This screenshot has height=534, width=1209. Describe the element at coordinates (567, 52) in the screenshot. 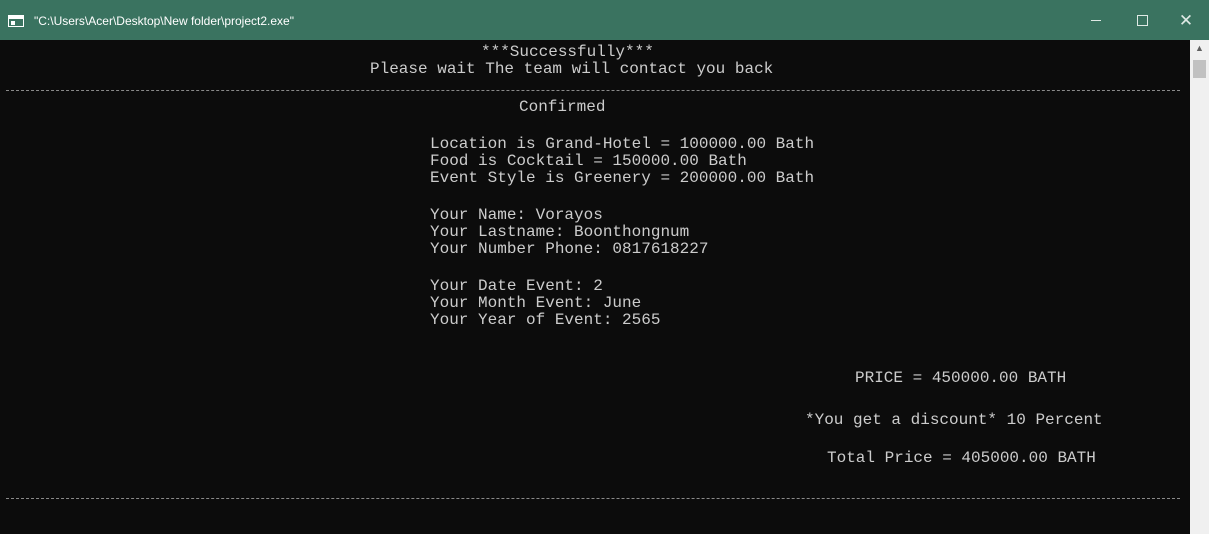

I see `success-message: ***Successfully***` at that location.